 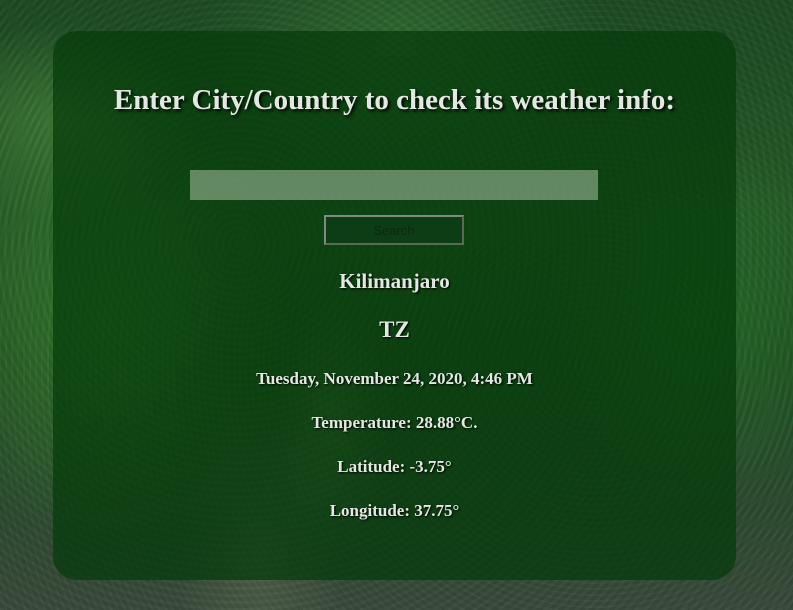 I want to click on latitude: Latitude: -3.75°, so click(x=394, y=466).